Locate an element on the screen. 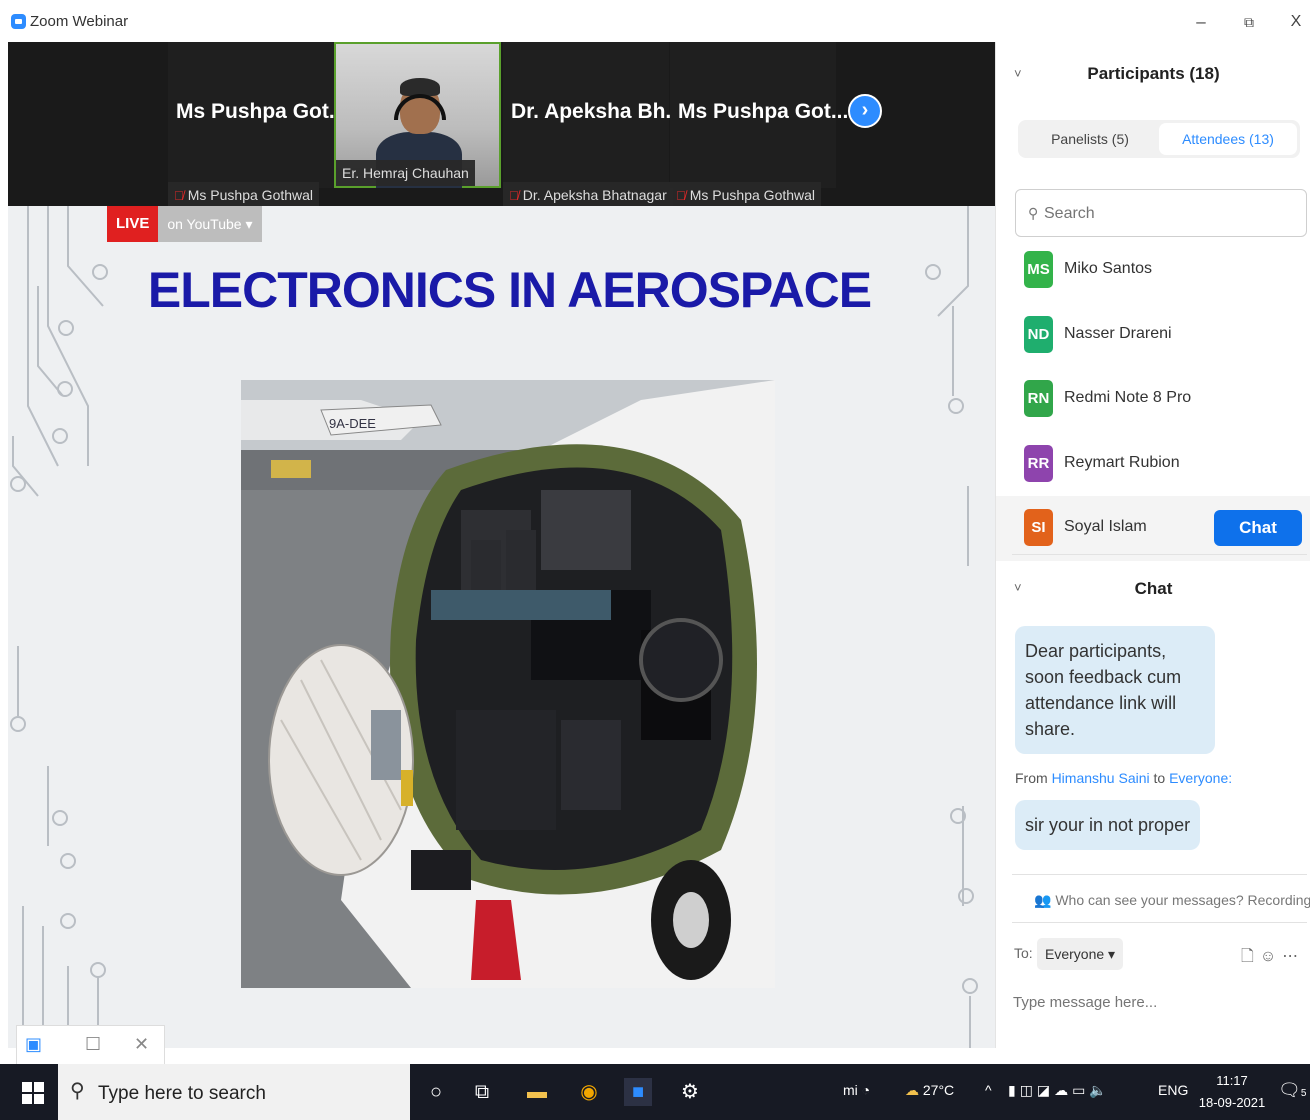 The image size is (1310, 1120). tray-status-icons: ▮◫◪☁▭🔈 is located at coordinates (1059, 1090).